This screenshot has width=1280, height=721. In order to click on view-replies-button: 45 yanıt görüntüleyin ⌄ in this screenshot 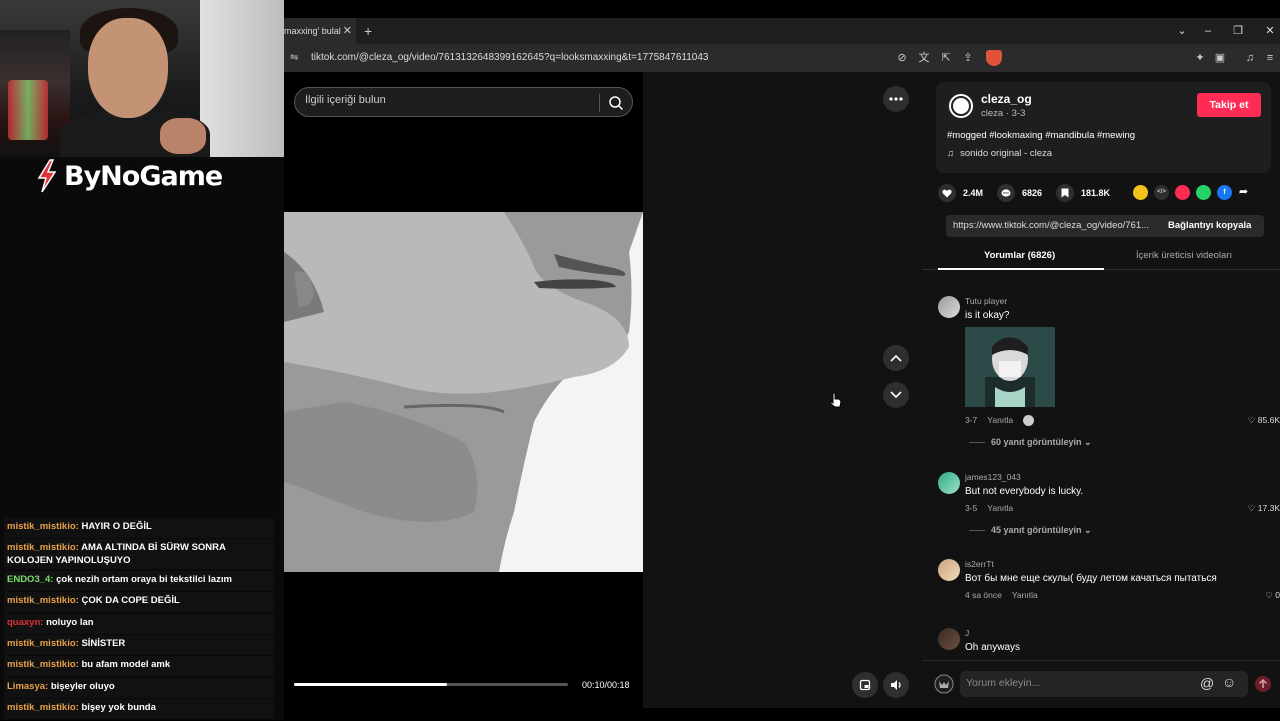, I will do `click(1030, 530)`.